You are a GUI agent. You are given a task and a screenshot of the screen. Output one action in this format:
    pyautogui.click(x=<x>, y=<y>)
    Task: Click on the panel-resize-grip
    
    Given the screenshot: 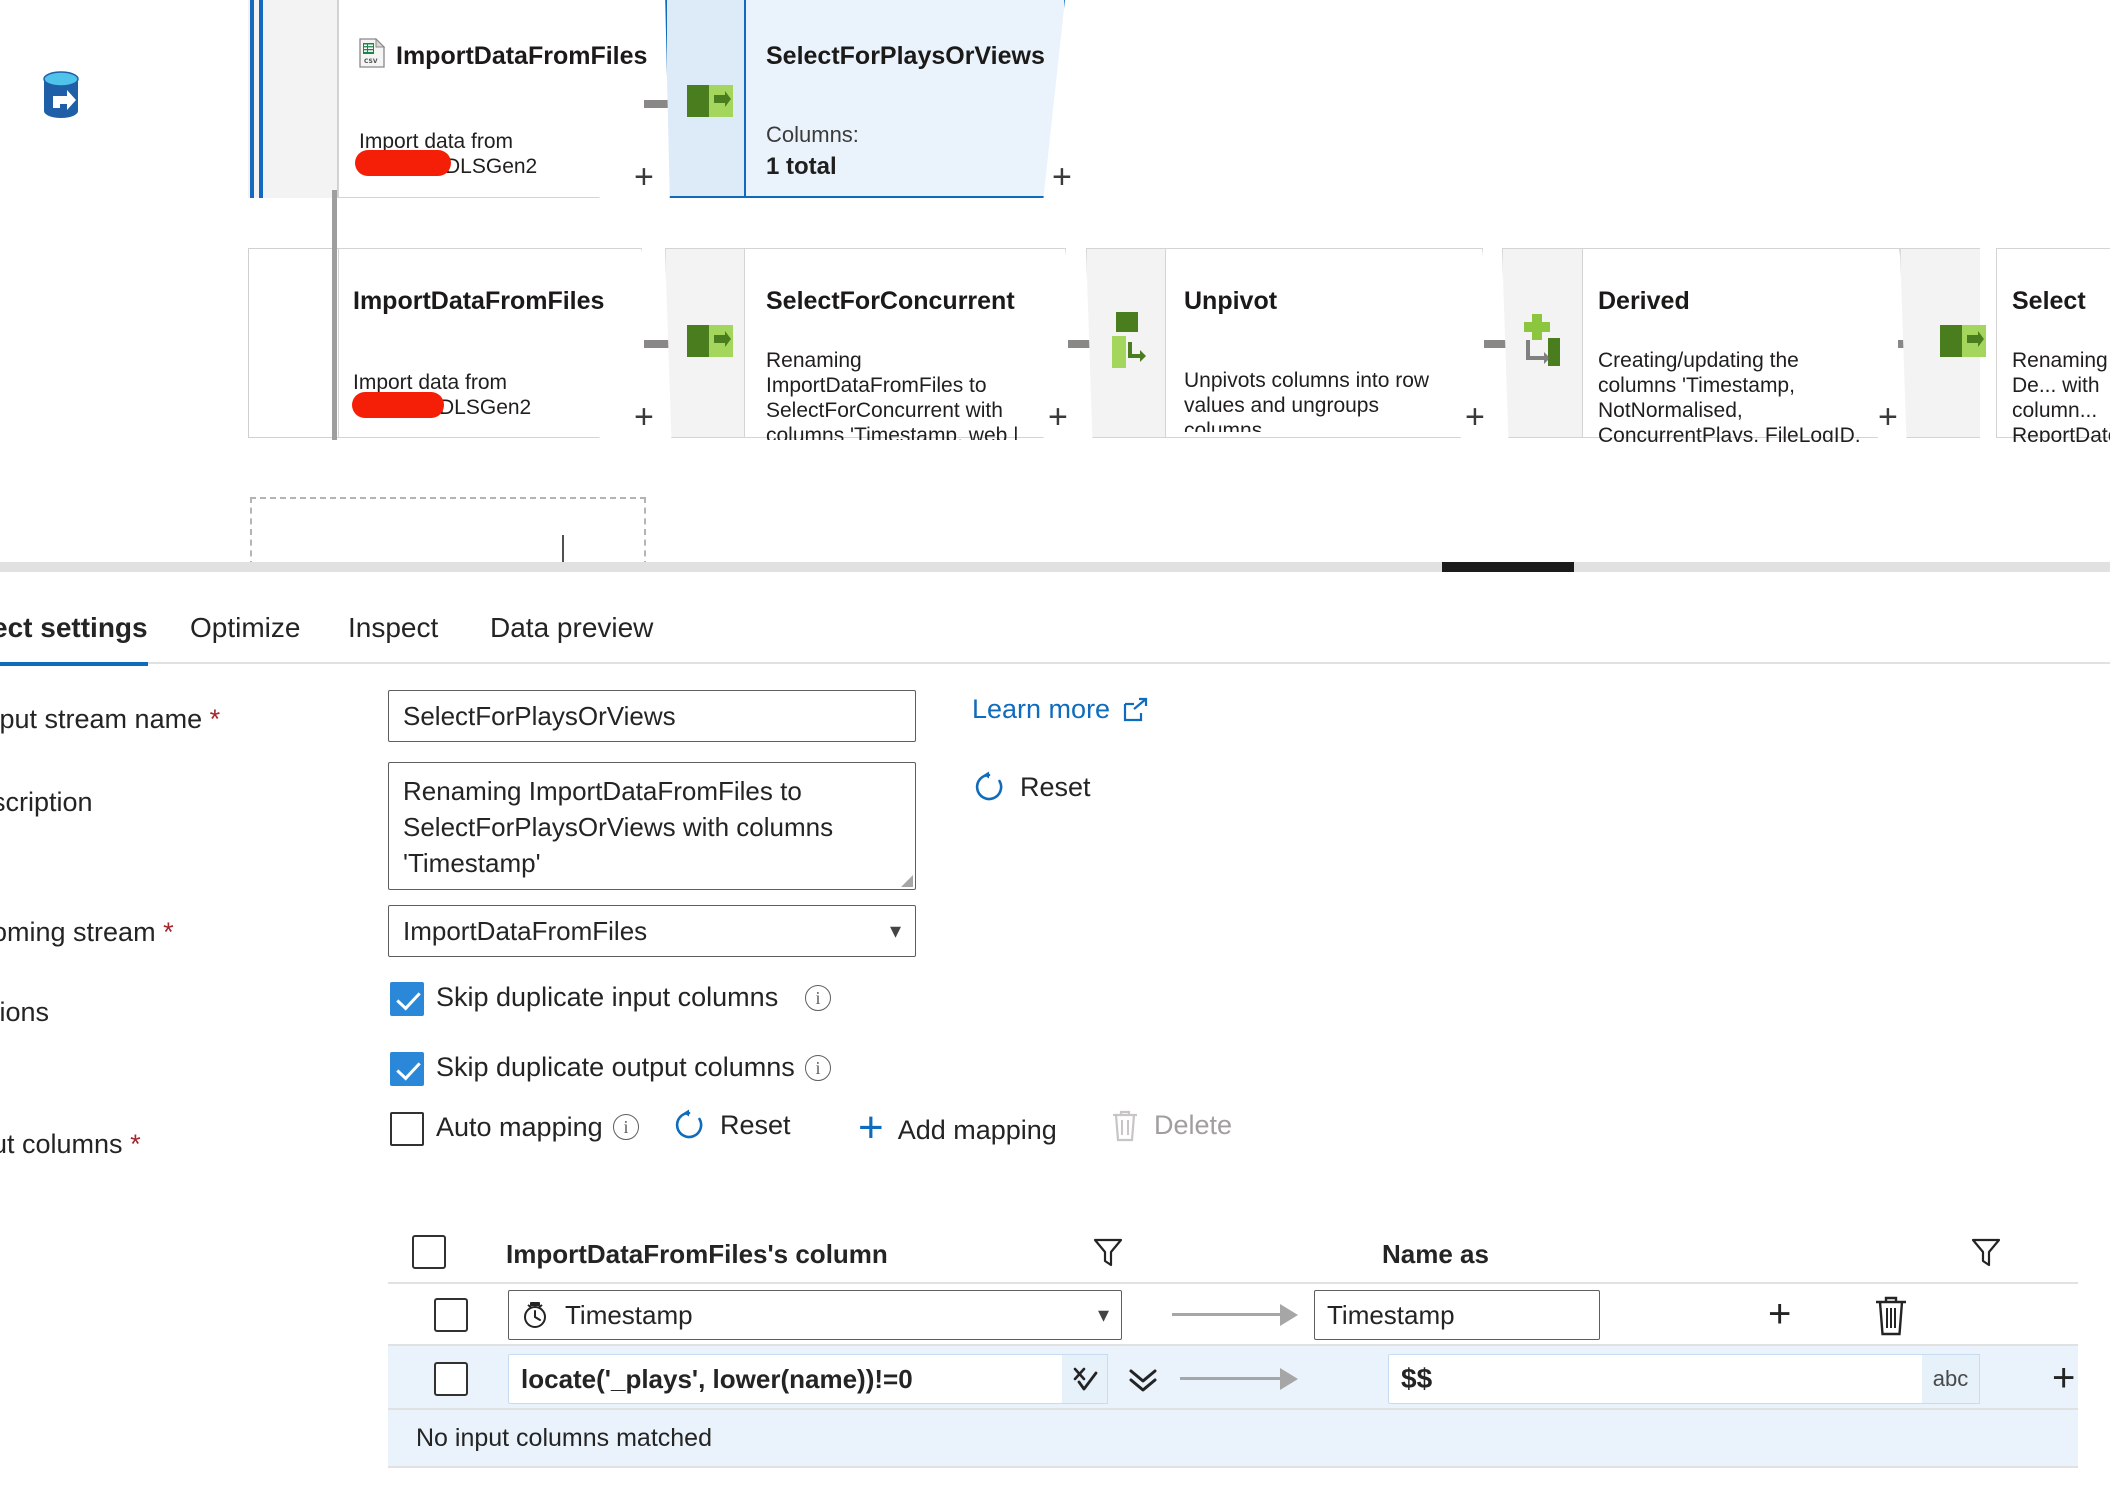 What is the action you would take?
    pyautogui.click(x=1508, y=567)
    